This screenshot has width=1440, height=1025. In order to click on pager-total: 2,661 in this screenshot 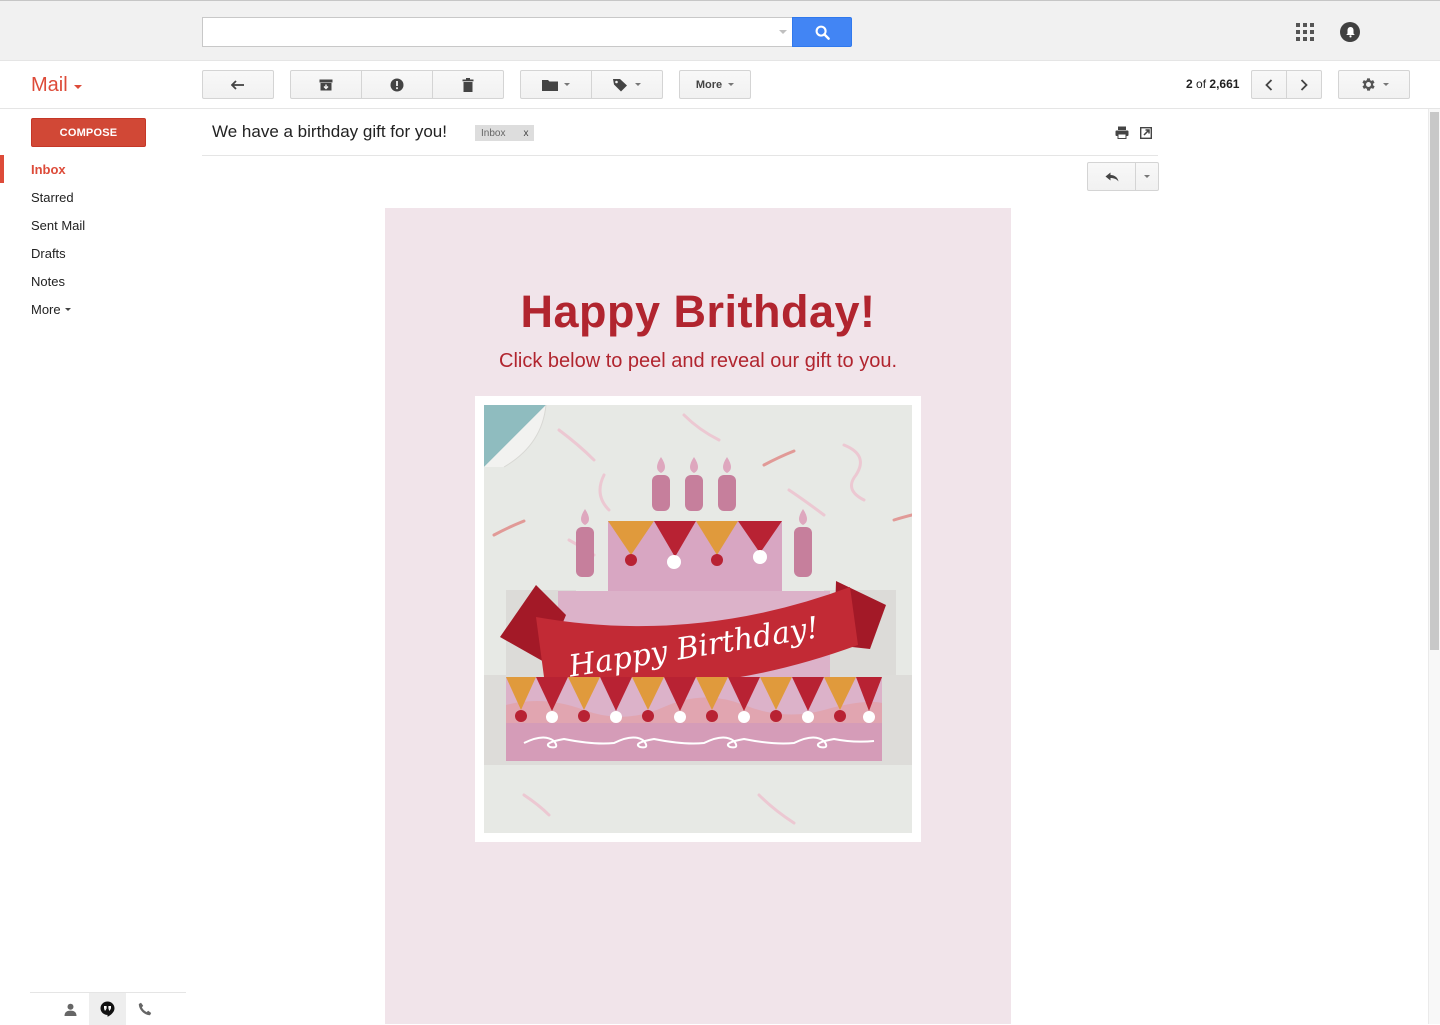, I will do `click(1224, 84)`.